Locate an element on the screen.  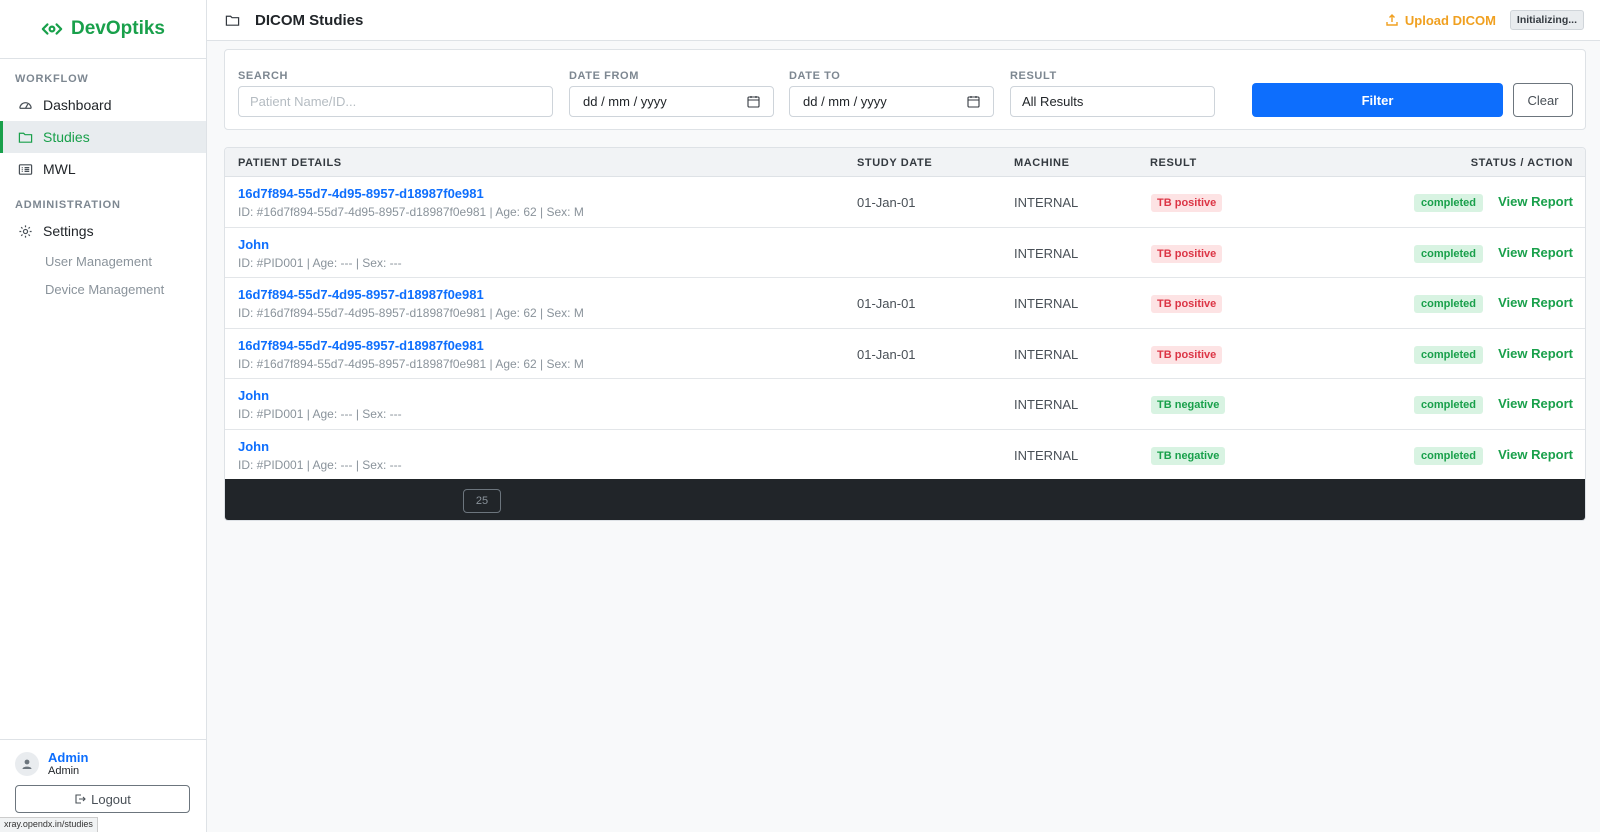
date-from-label: DATE FROM is located at coordinates (604, 76).